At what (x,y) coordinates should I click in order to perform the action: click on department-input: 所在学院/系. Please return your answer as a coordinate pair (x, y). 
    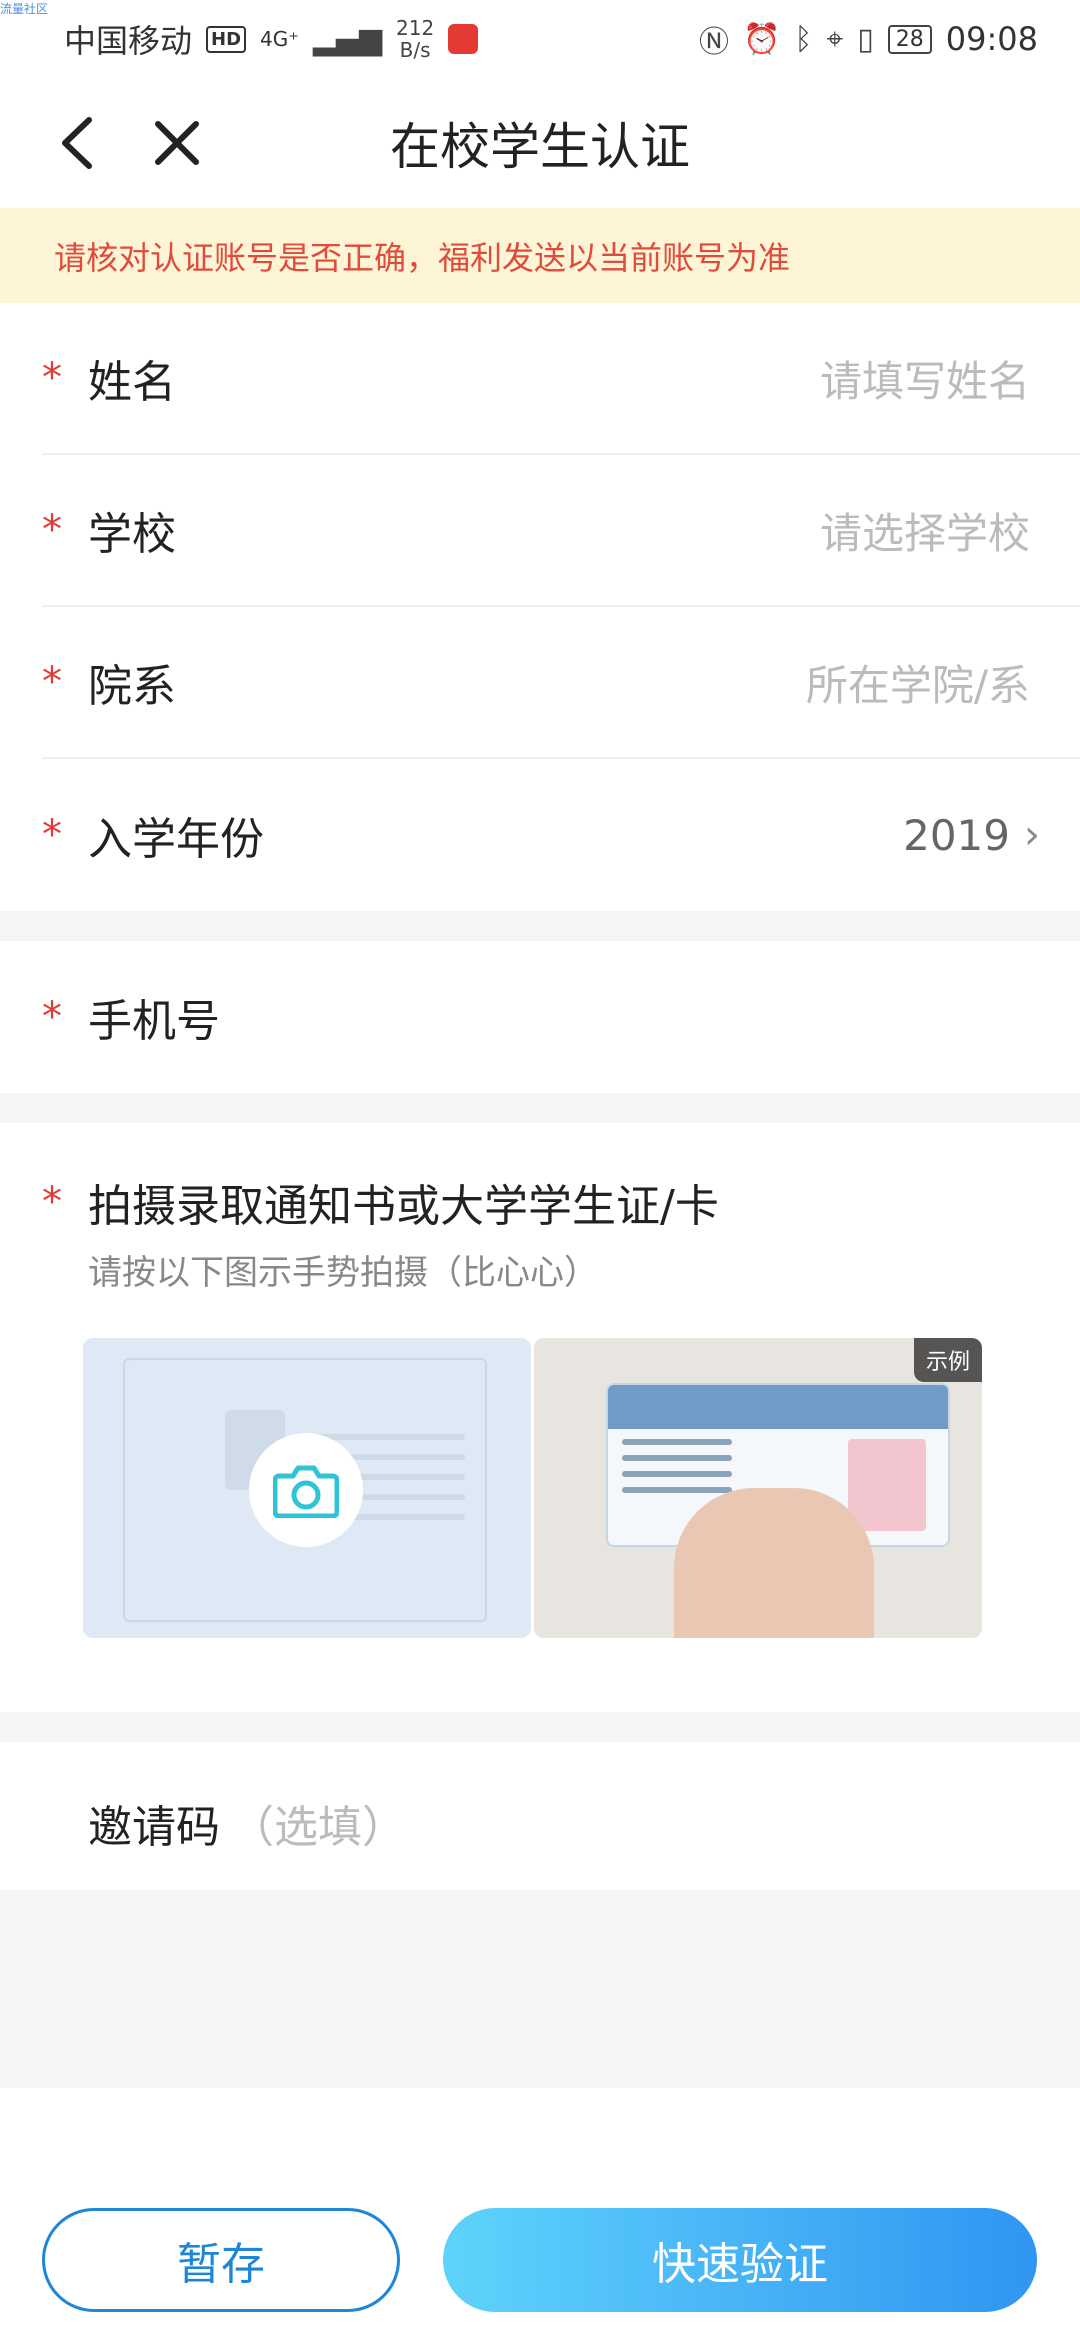
    Looking at the image, I should click on (943, 682).